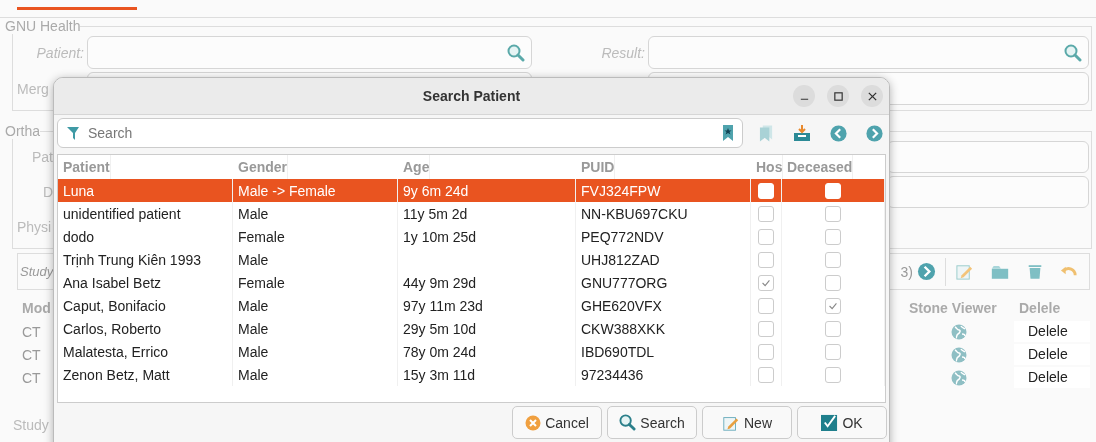 Image resolution: width=1096 pixels, height=442 pixels. I want to click on field-label: Result:, so click(622, 52).